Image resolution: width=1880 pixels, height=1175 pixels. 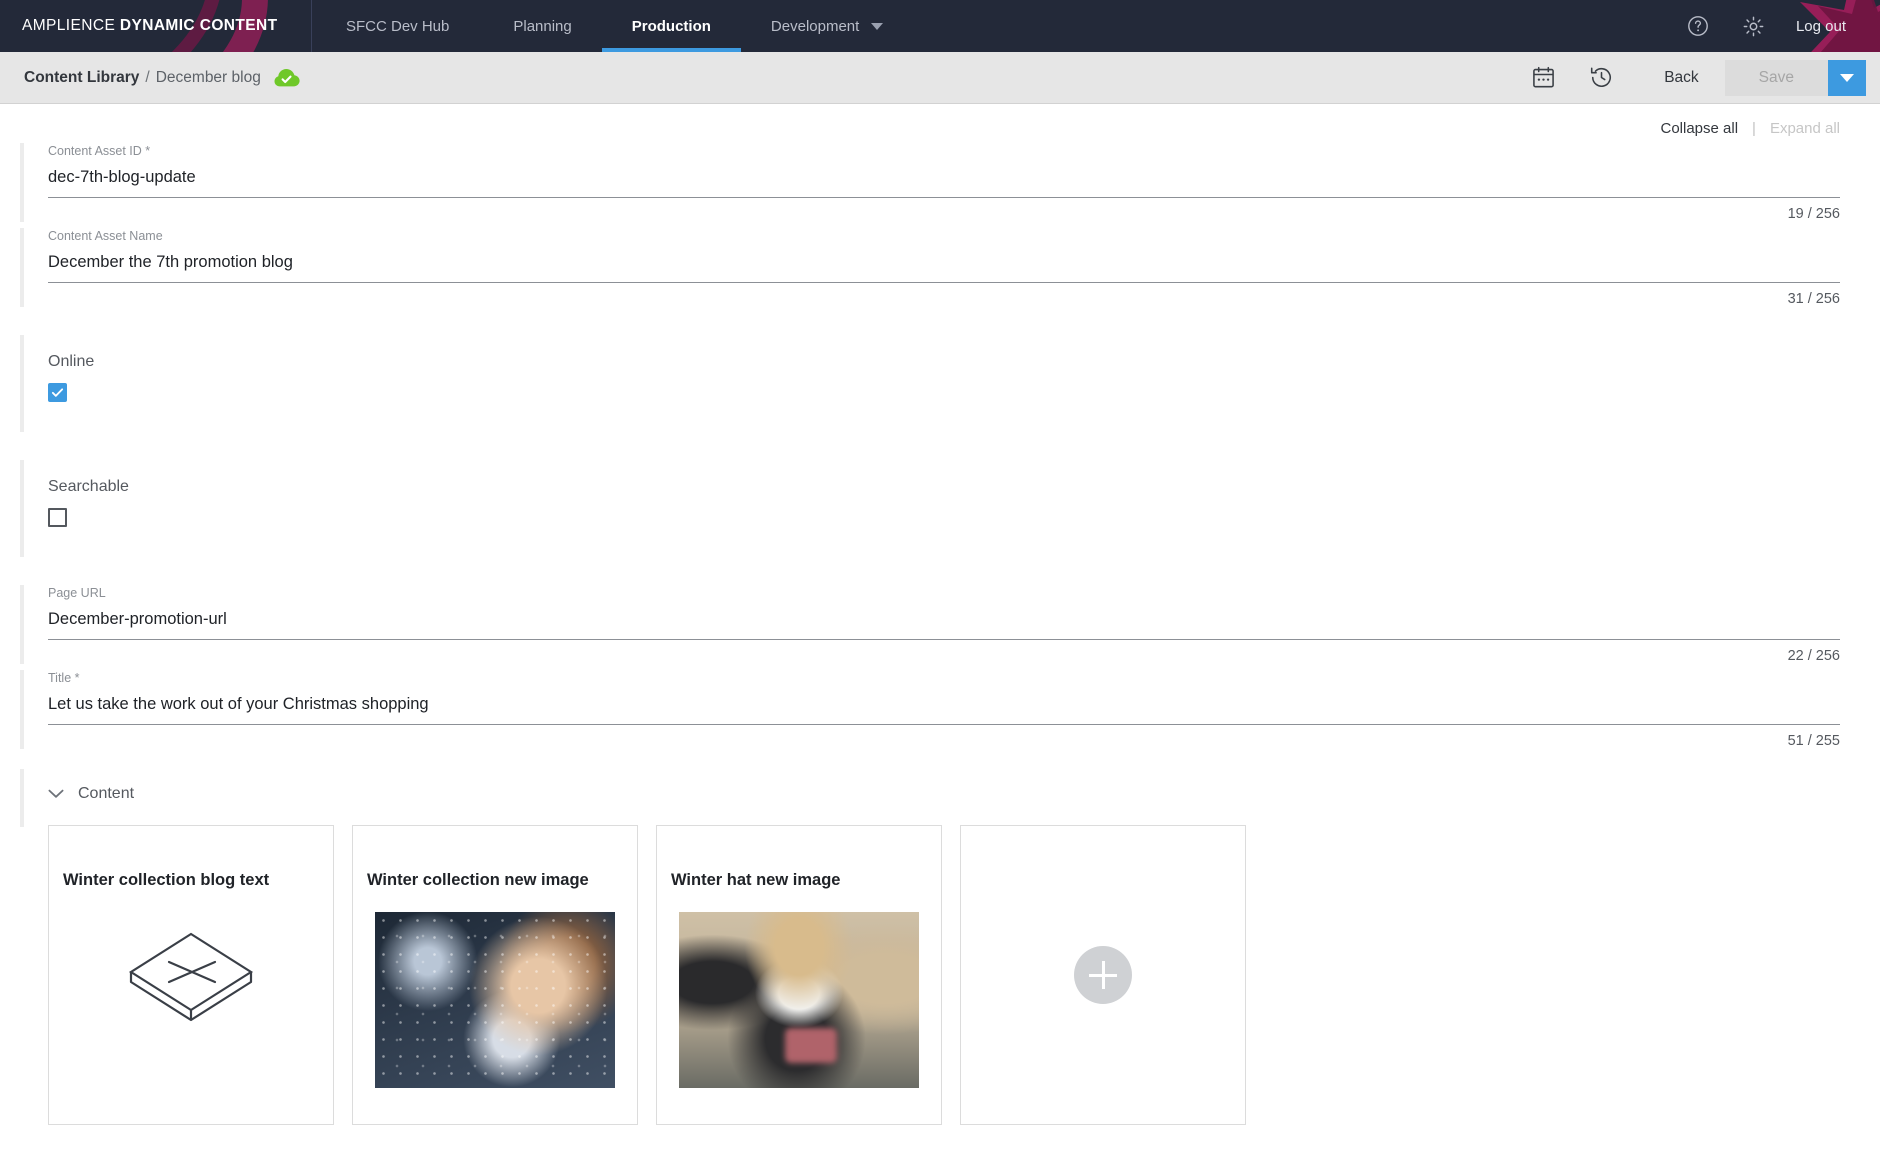 What do you see at coordinates (105, 236) in the screenshot?
I see `field-label-content-asset-name: Content Asset Name` at bounding box center [105, 236].